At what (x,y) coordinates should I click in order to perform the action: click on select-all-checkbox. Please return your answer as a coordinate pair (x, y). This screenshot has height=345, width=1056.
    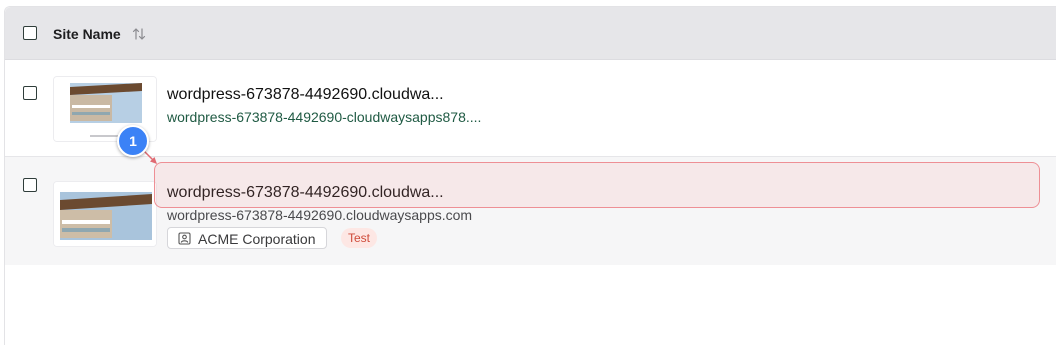
    Looking at the image, I should click on (30, 33).